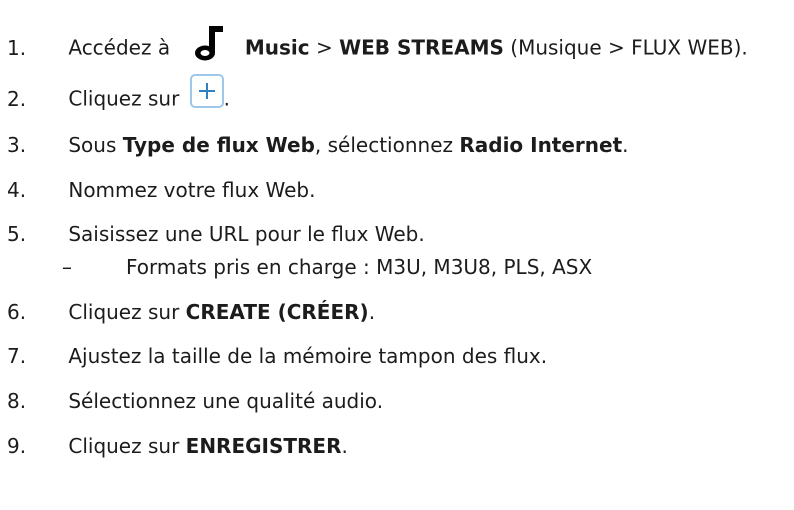  I want to click on step-number: 6., so click(17, 312).